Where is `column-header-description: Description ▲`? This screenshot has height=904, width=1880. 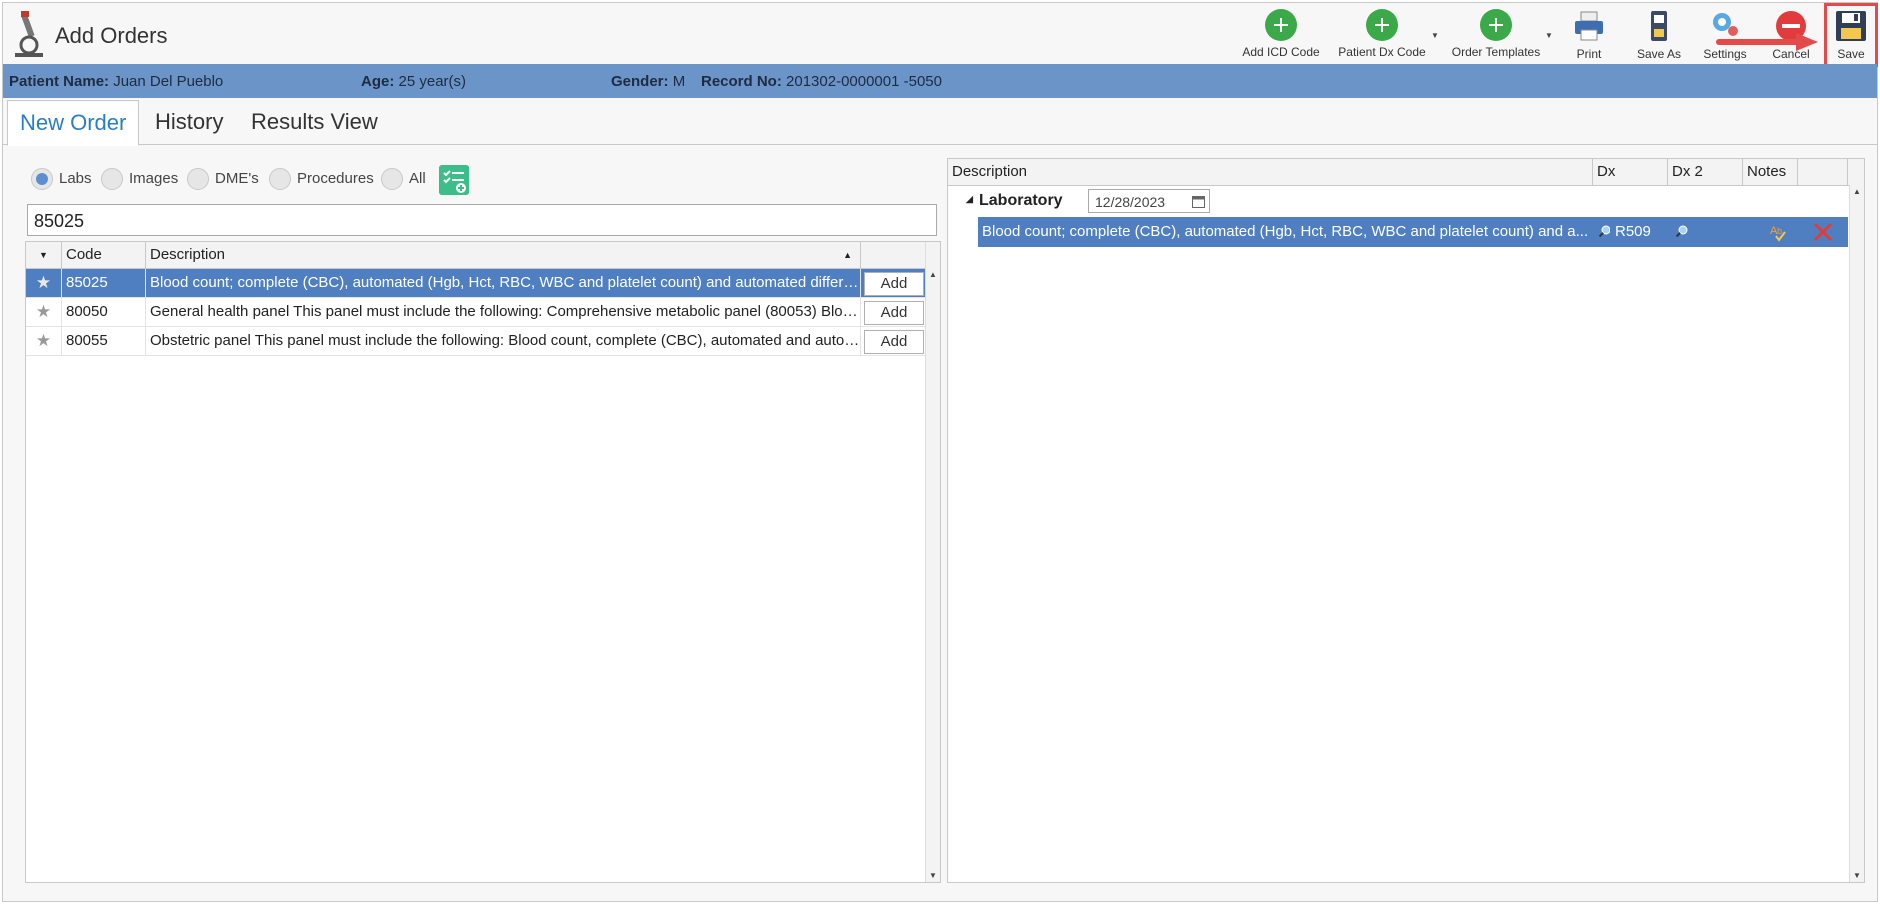 column-header-description: Description ▲ is located at coordinates (503, 255).